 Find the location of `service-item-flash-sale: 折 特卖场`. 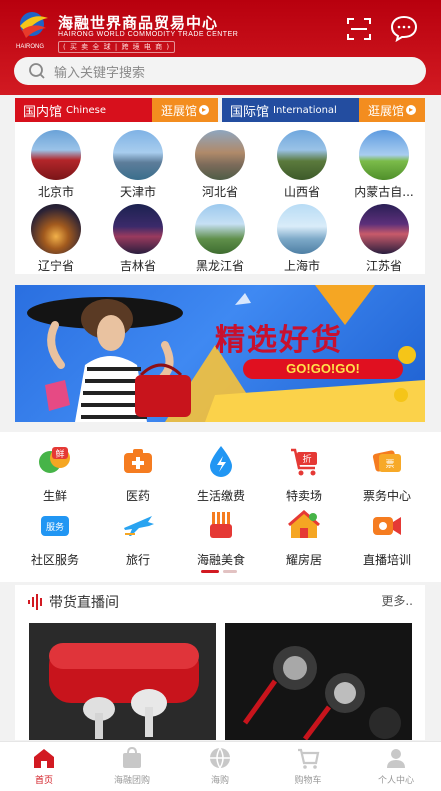

service-item-flash-sale: 折 特卖场 is located at coordinates (304, 474).